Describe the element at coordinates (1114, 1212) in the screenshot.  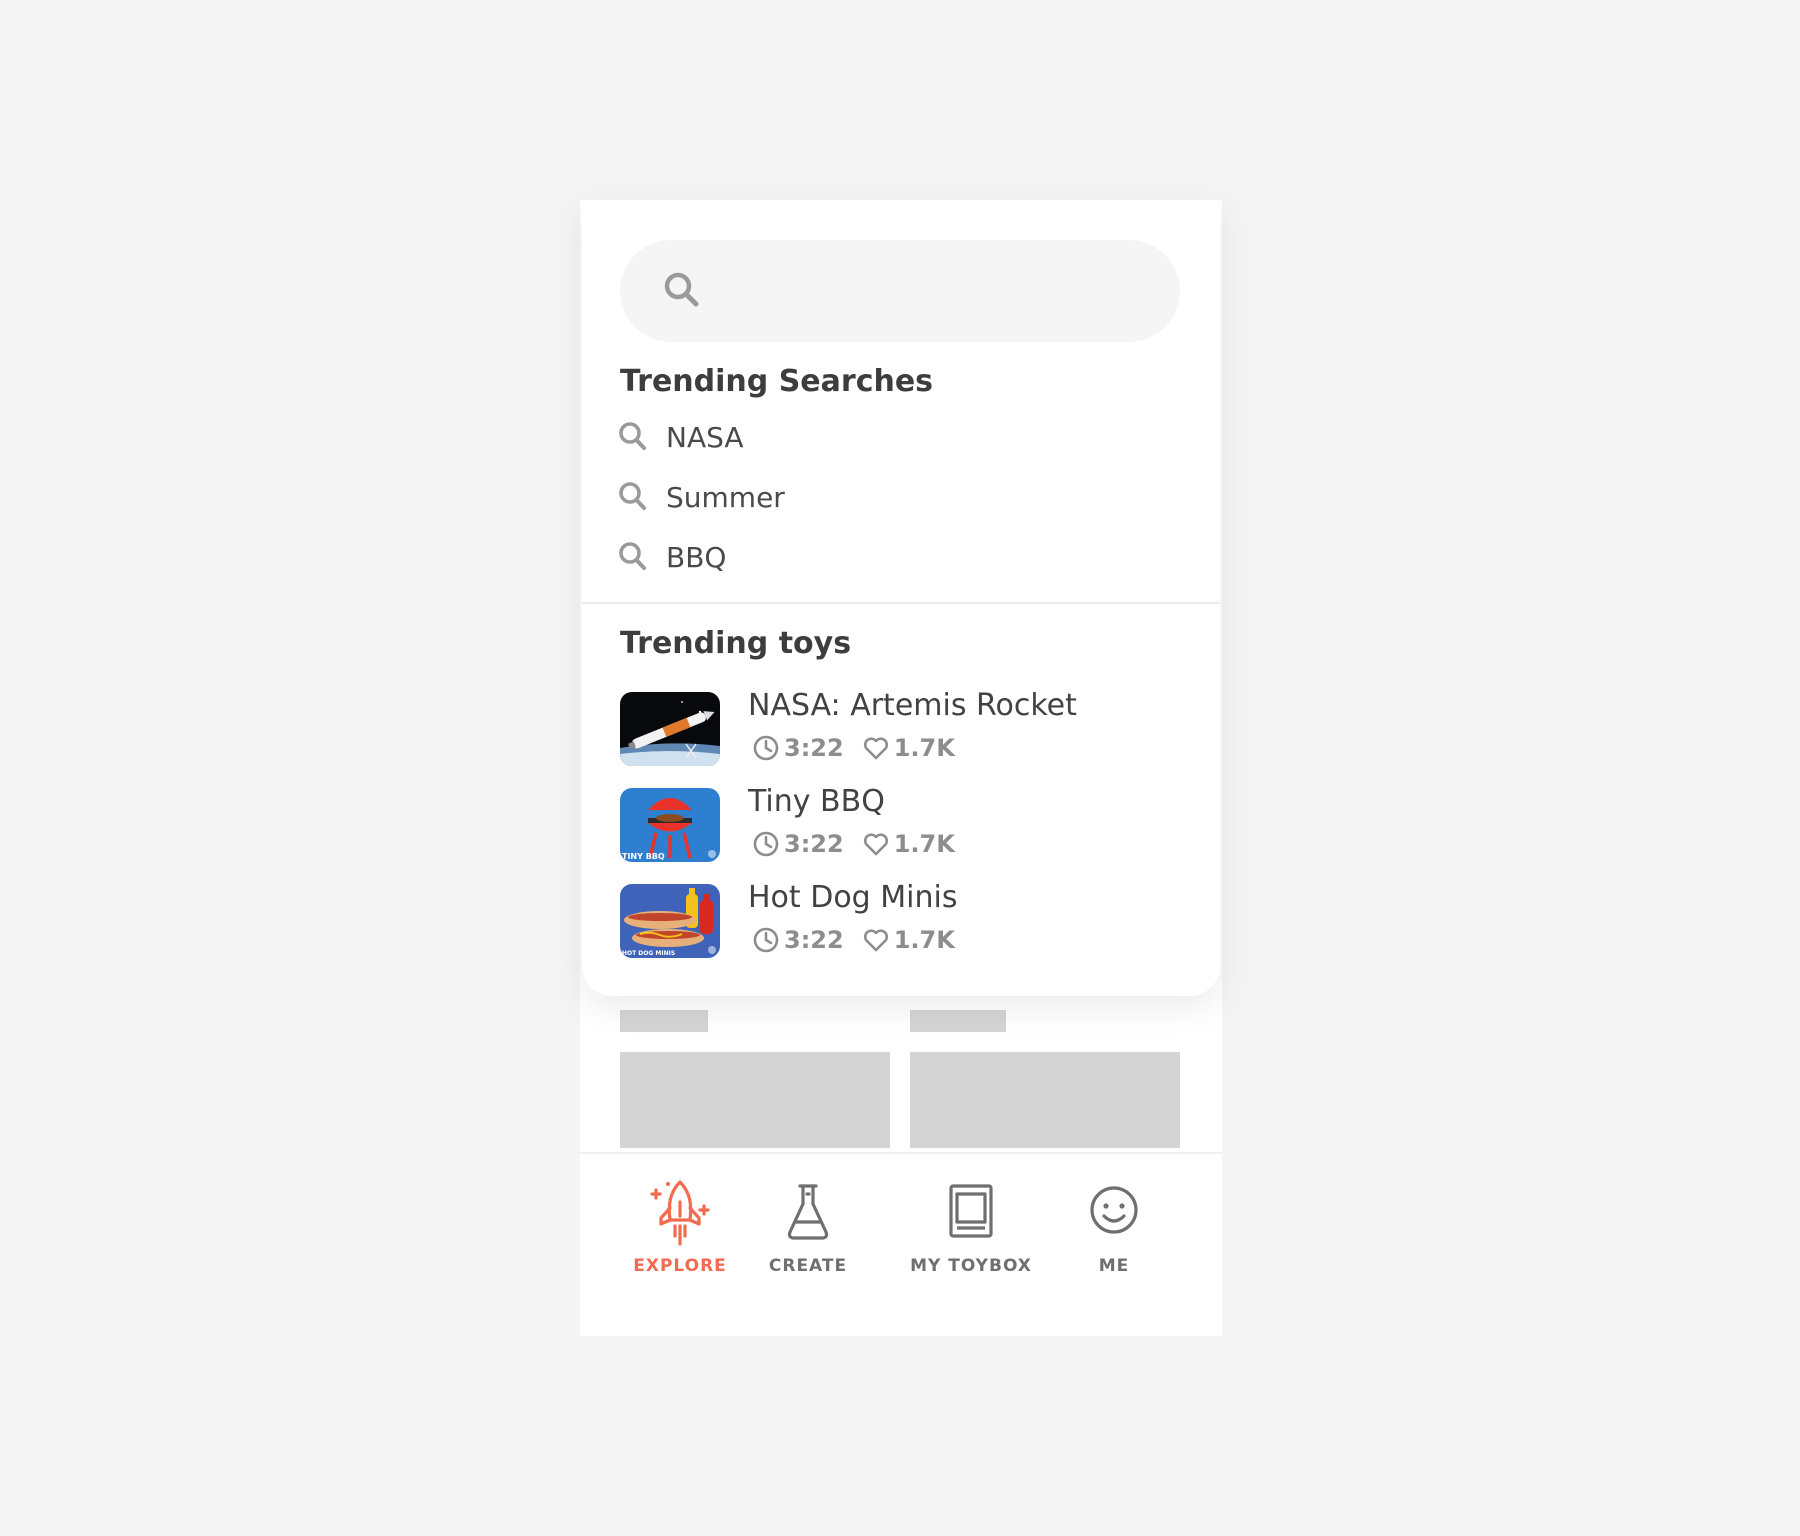
I see `smiley-icon` at that location.